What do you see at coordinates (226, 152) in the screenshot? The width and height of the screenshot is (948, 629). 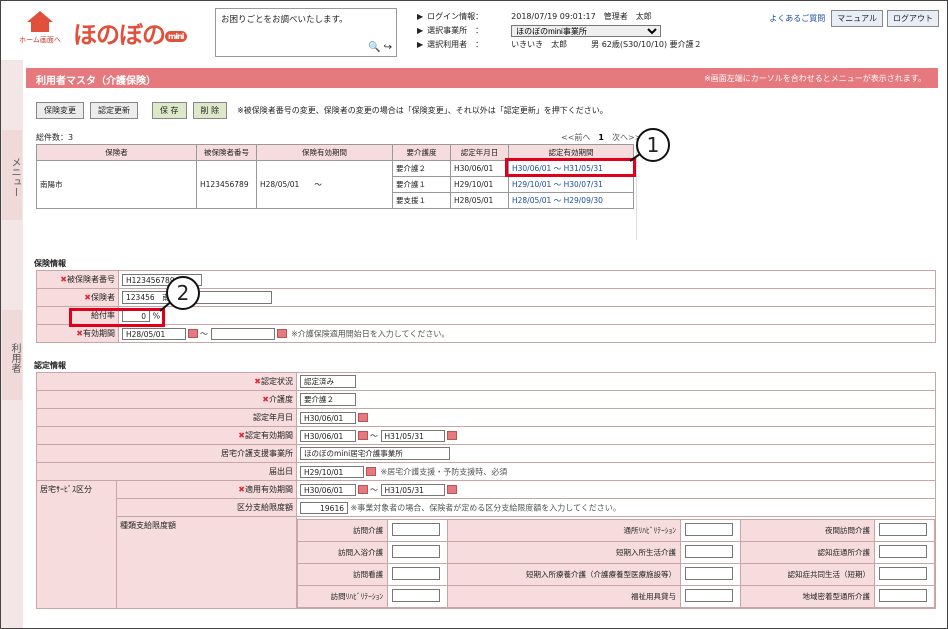 I see `col-header: 被保険者番号` at bounding box center [226, 152].